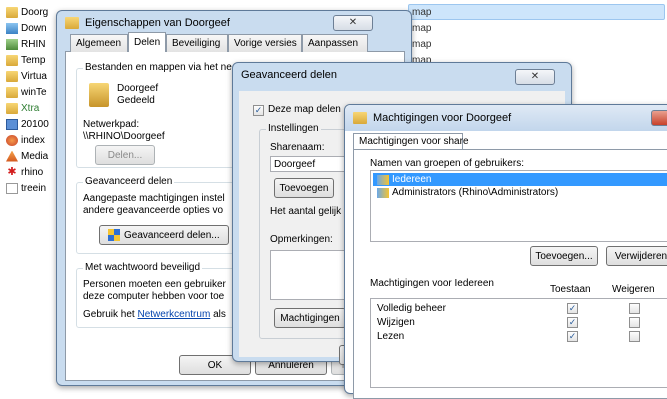 The image size is (667, 399). What do you see at coordinates (432, 283) in the screenshot?
I see `permissions-for-label: Machtigingen voor Iedereen` at bounding box center [432, 283].